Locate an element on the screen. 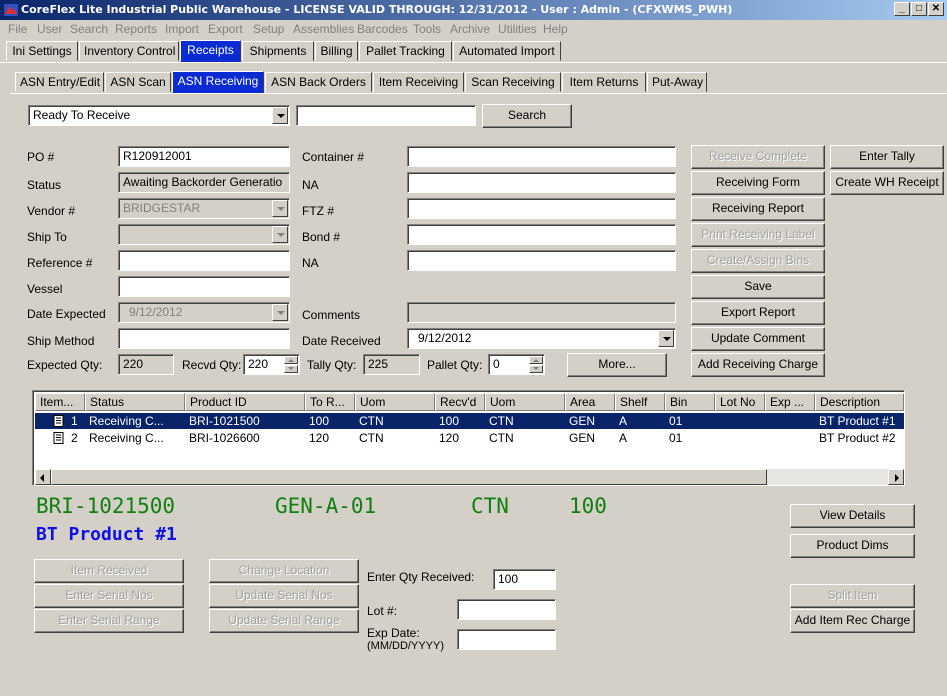  cell-shelf: A is located at coordinates (623, 438).